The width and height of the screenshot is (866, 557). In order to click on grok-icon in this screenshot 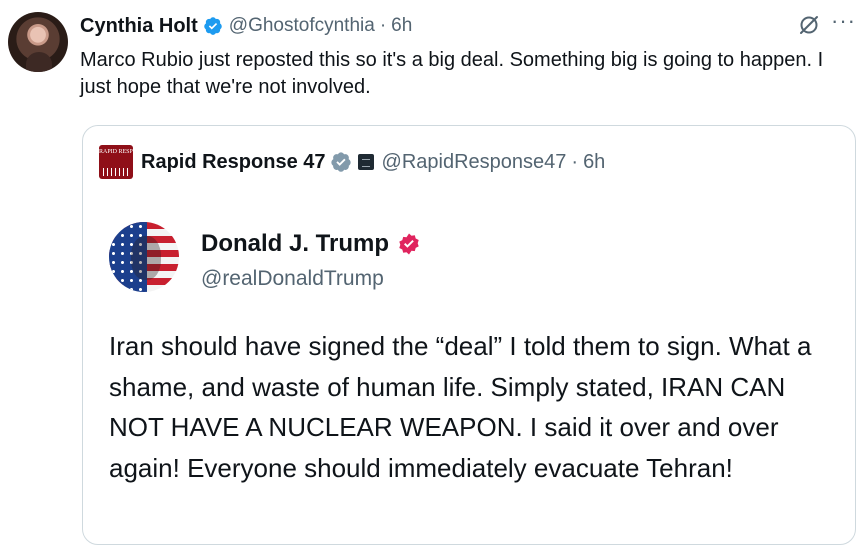, I will do `click(809, 25)`.